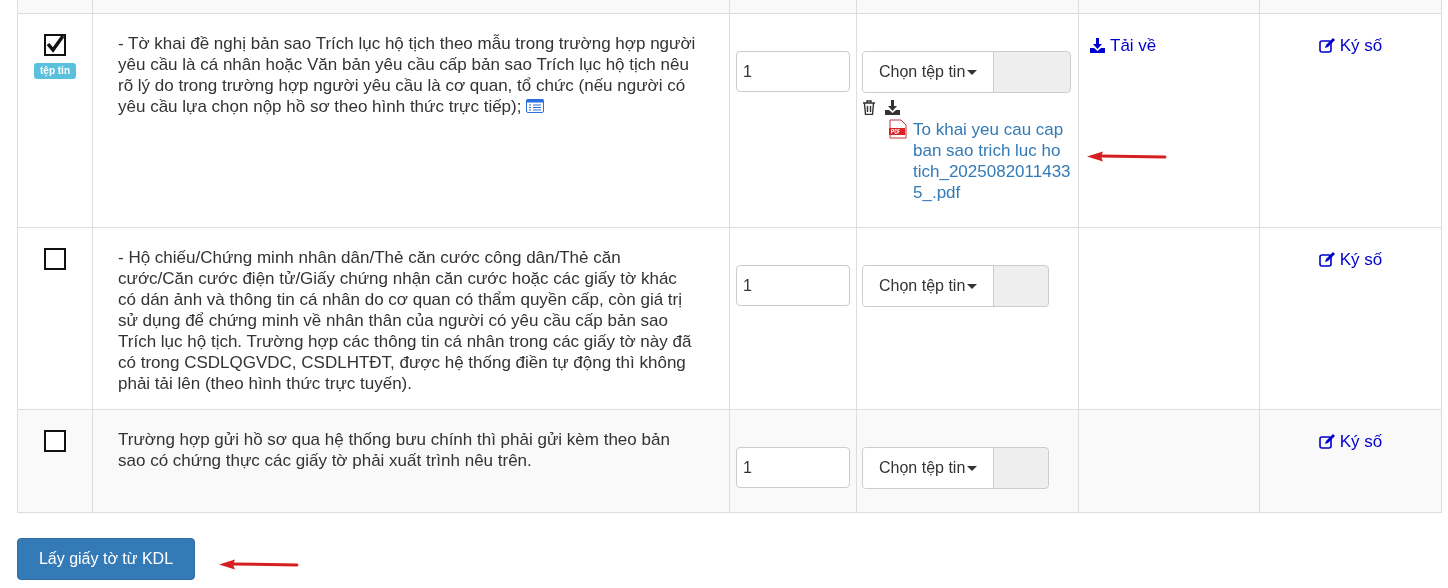 The image size is (1448, 588). What do you see at coordinates (869, 107) in the screenshot?
I see `trash-icon` at bounding box center [869, 107].